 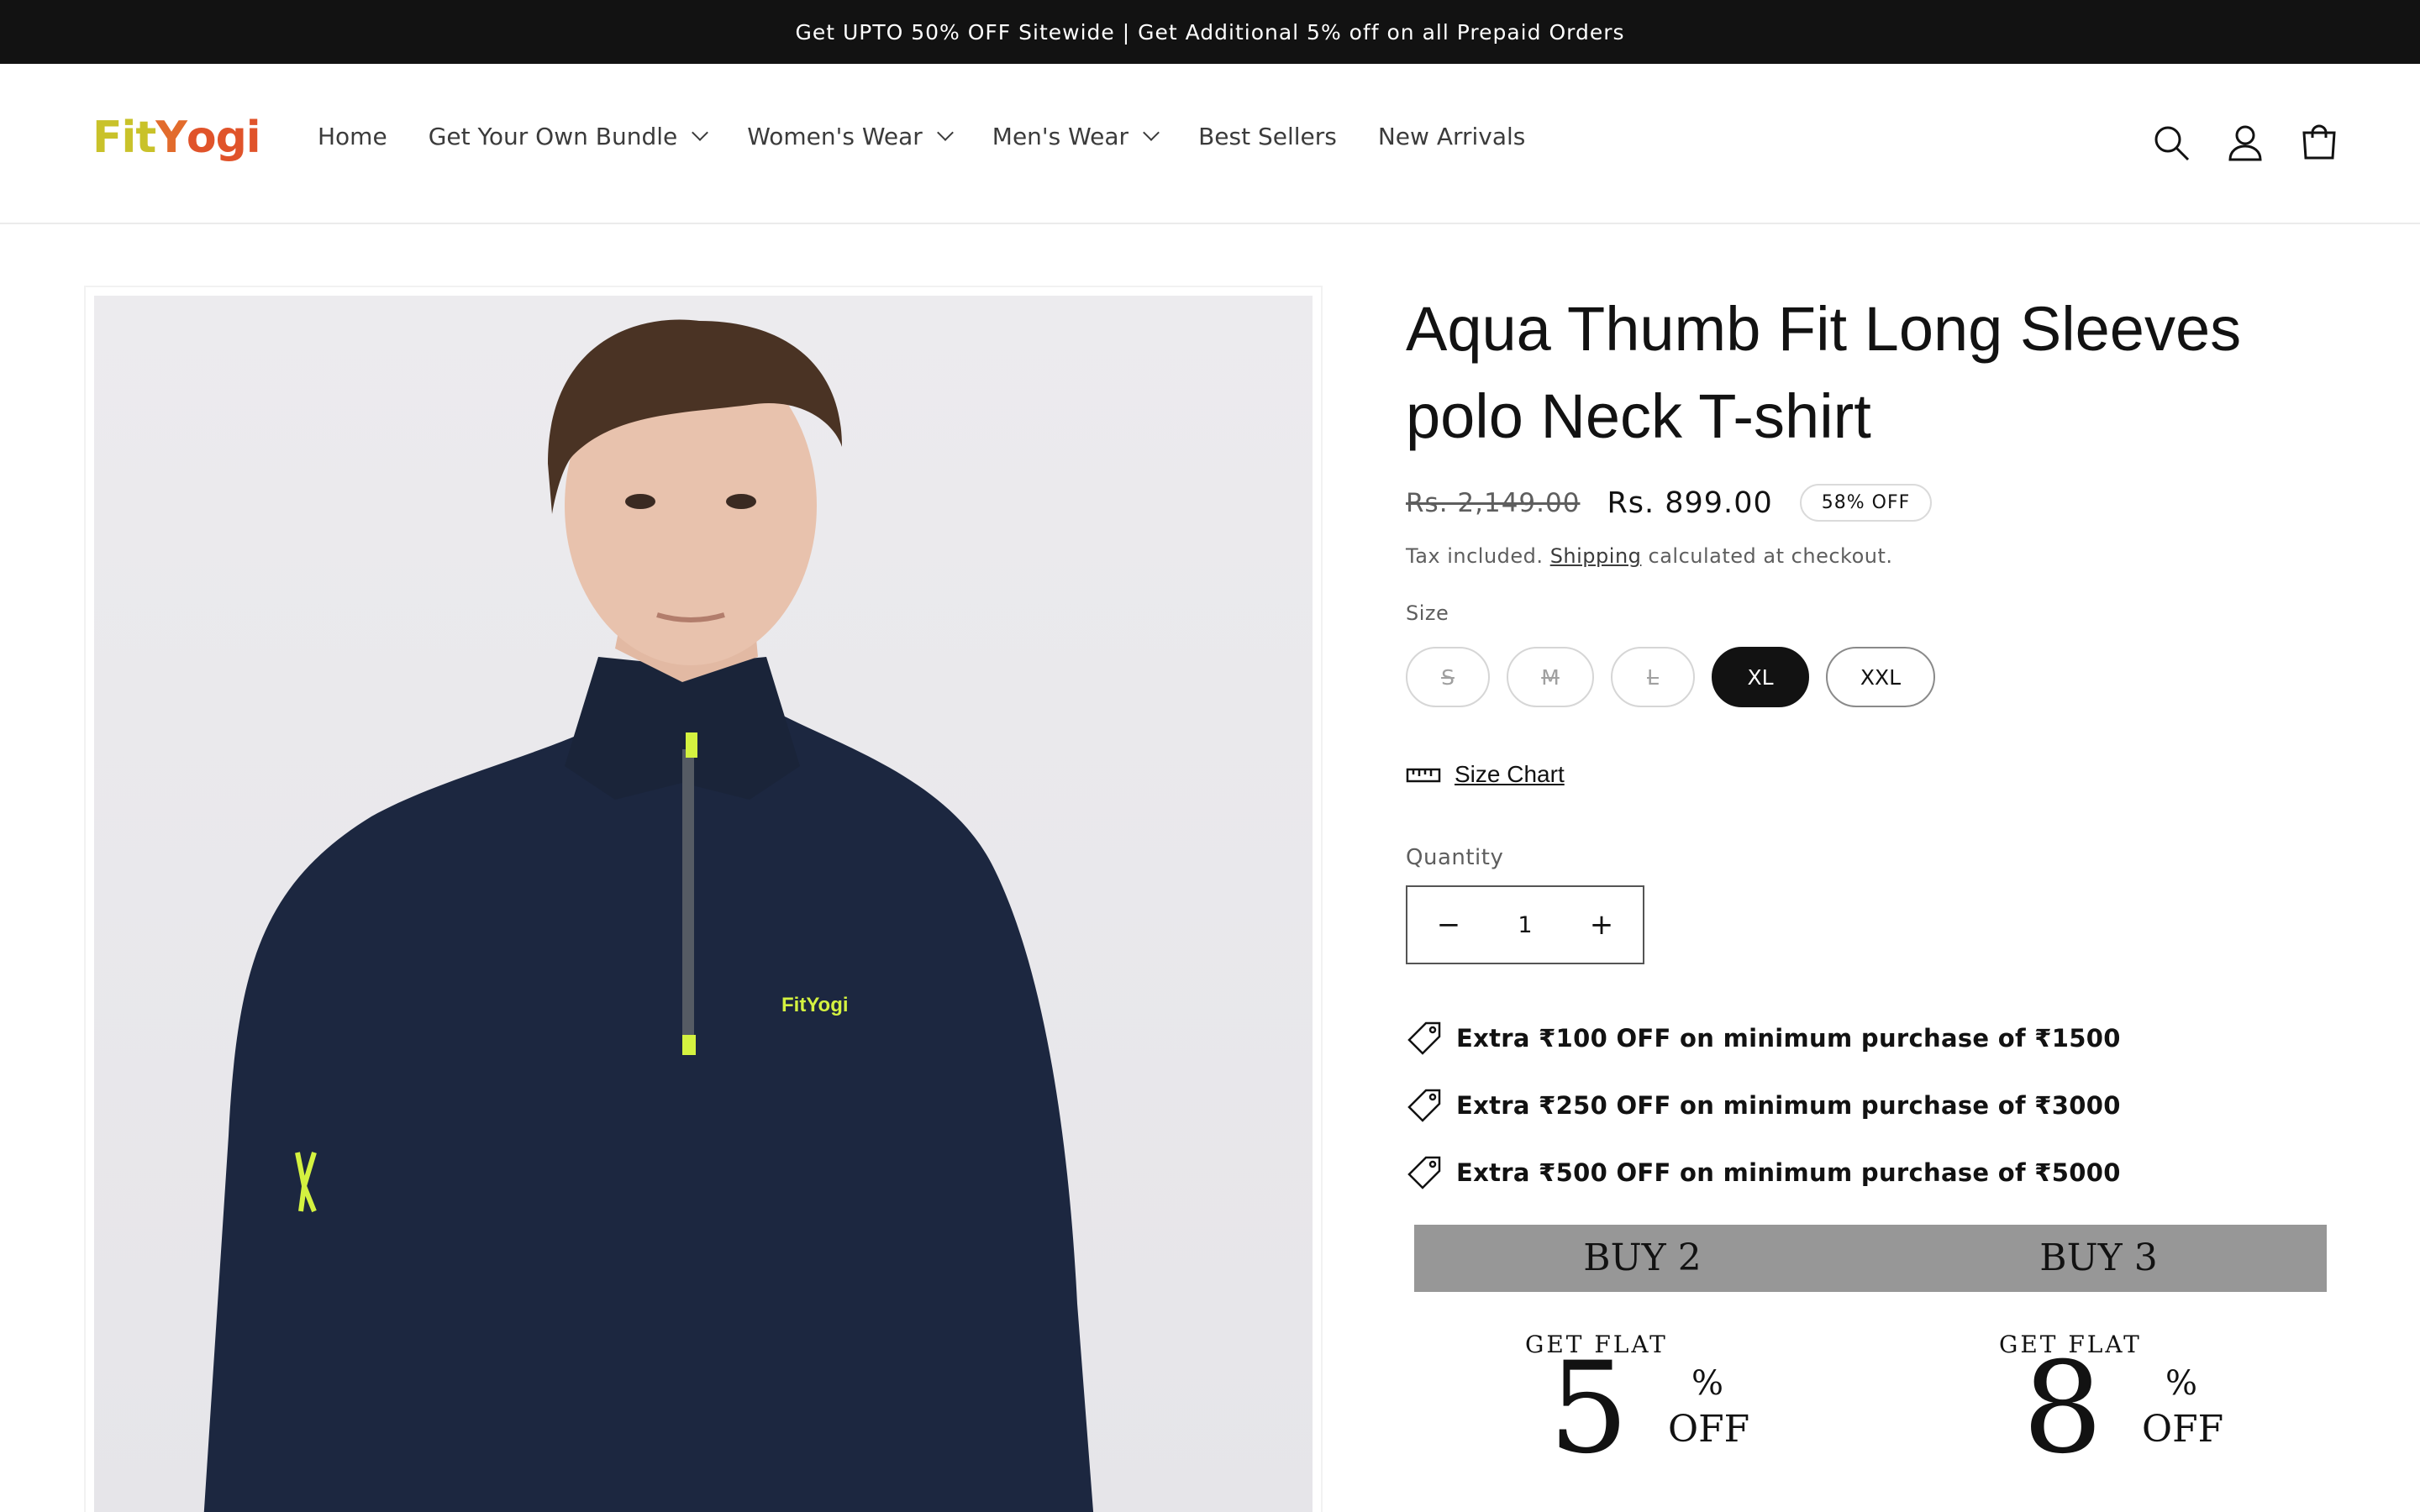 I want to click on quantity-increase-button: +, so click(x=1601, y=925).